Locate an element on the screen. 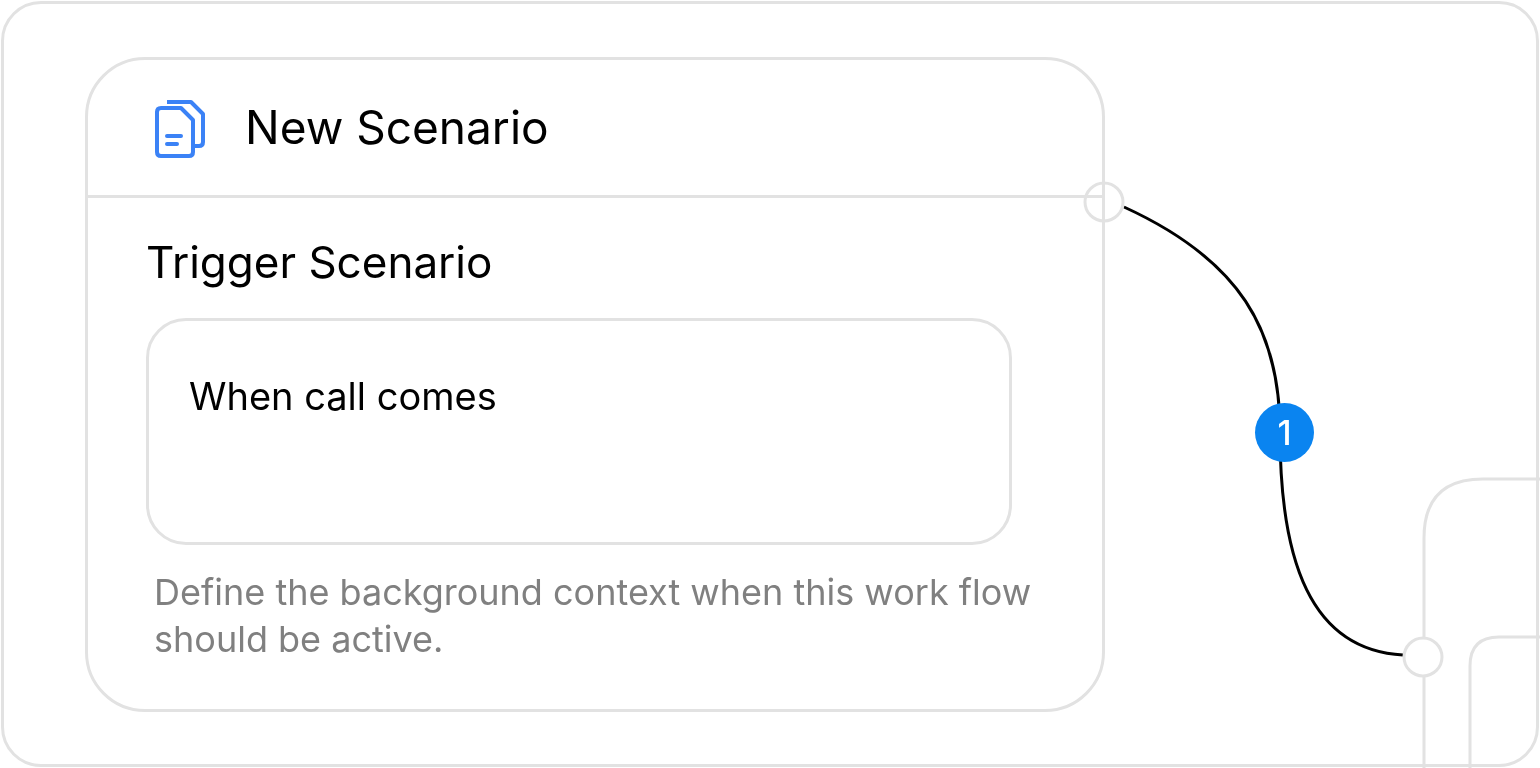 Image resolution: width=1540 pixels, height=768 pixels. section-title: Trigger Scenario is located at coordinates (320, 262).